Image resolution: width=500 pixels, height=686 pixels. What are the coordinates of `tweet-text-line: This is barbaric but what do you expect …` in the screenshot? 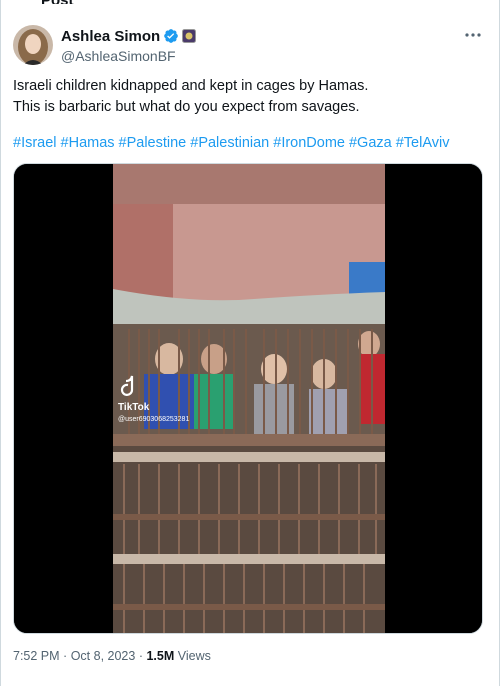 It's located at (186, 107).